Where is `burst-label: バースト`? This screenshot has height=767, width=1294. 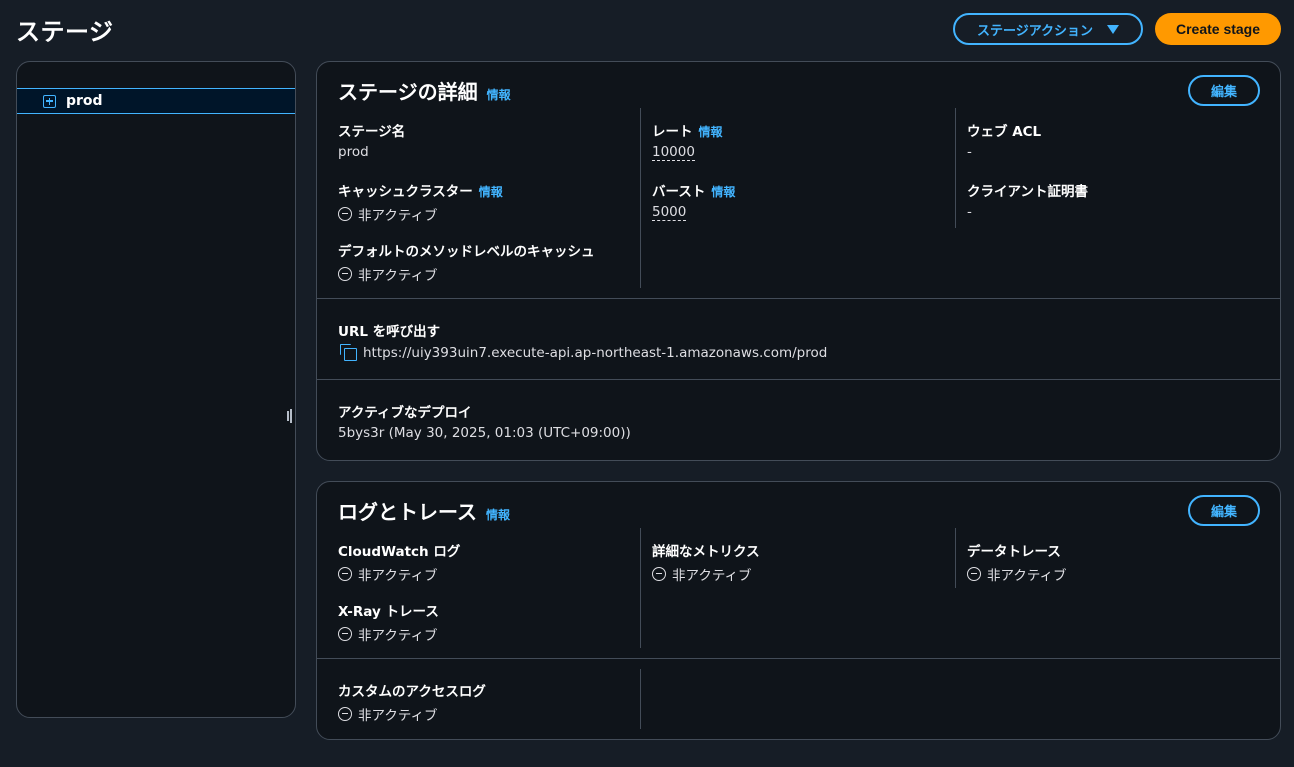
burst-label: バースト is located at coordinates (679, 192).